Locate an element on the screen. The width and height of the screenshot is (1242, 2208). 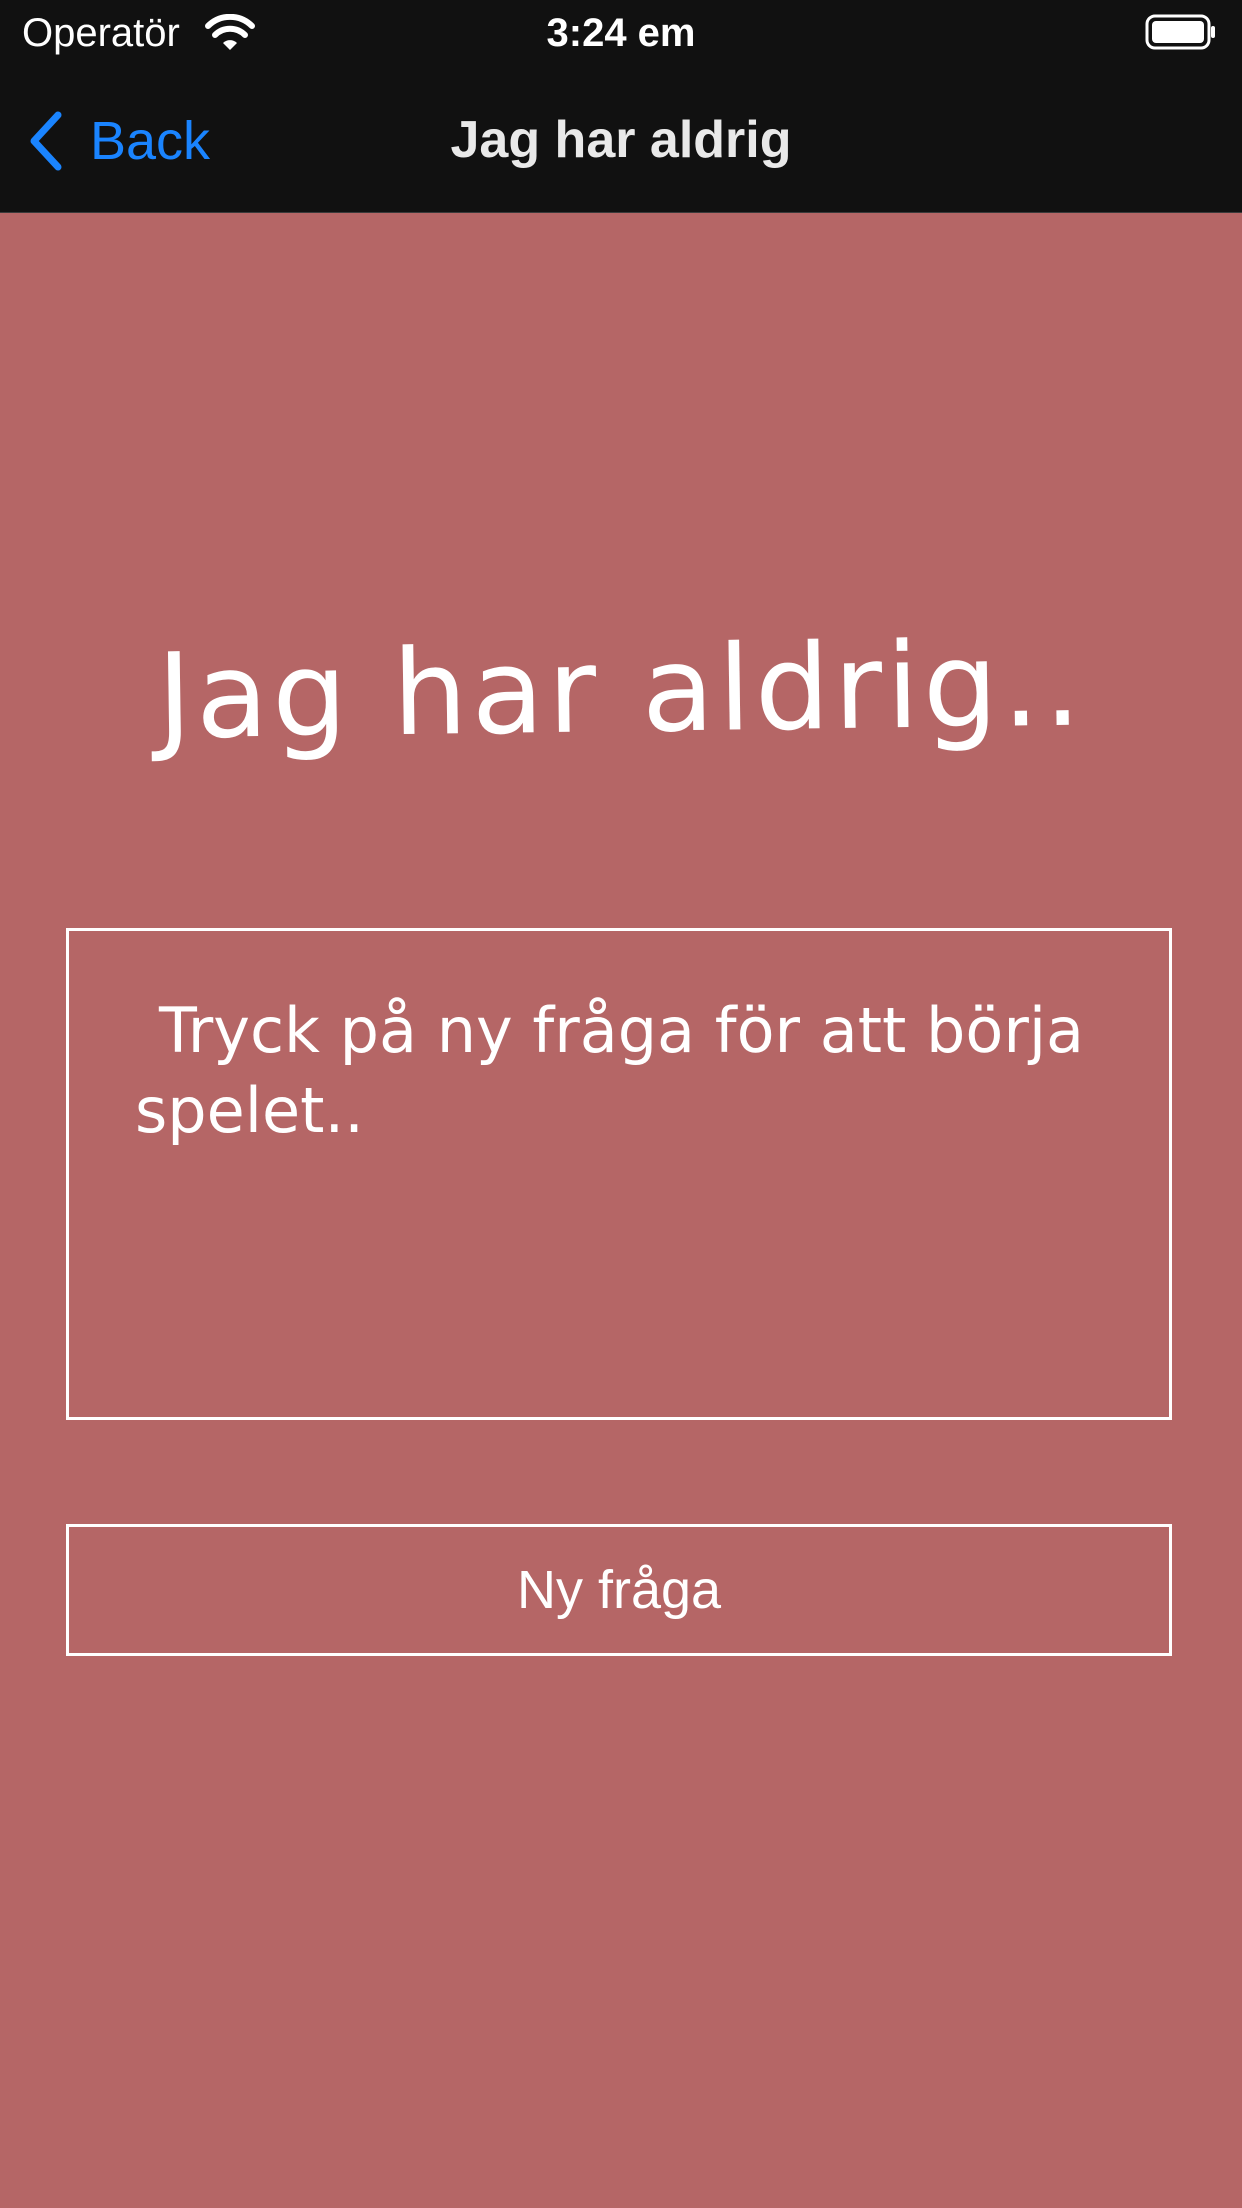
new-question-button: Ny fråga is located at coordinates (619, 1590).